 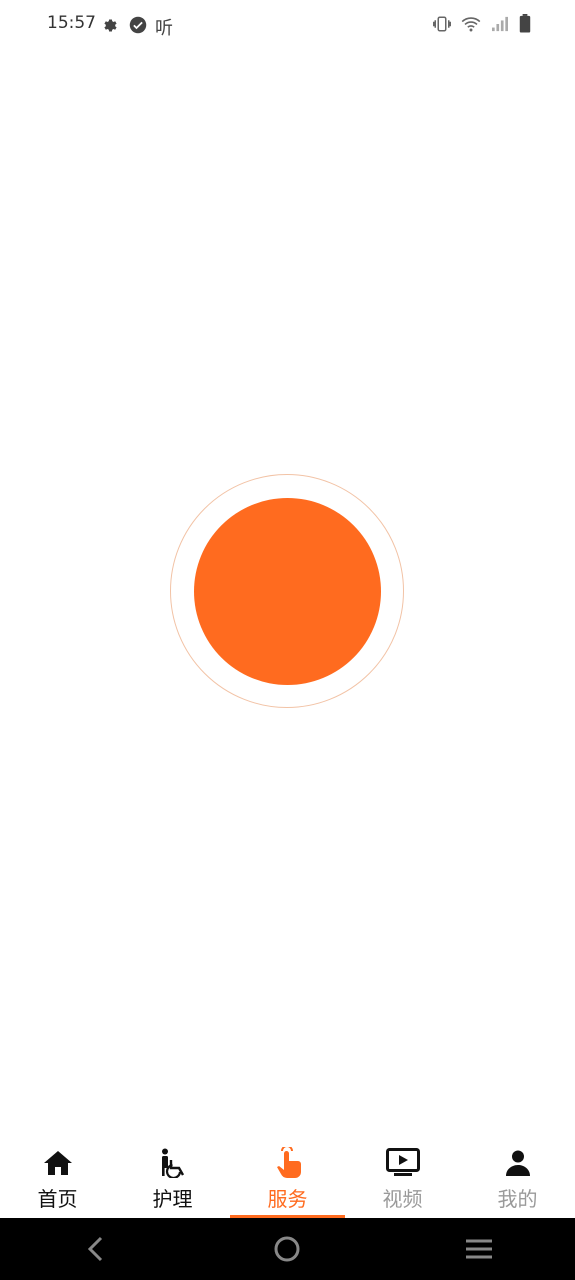 What do you see at coordinates (287, 1199) in the screenshot?
I see `tab-label: 服务` at bounding box center [287, 1199].